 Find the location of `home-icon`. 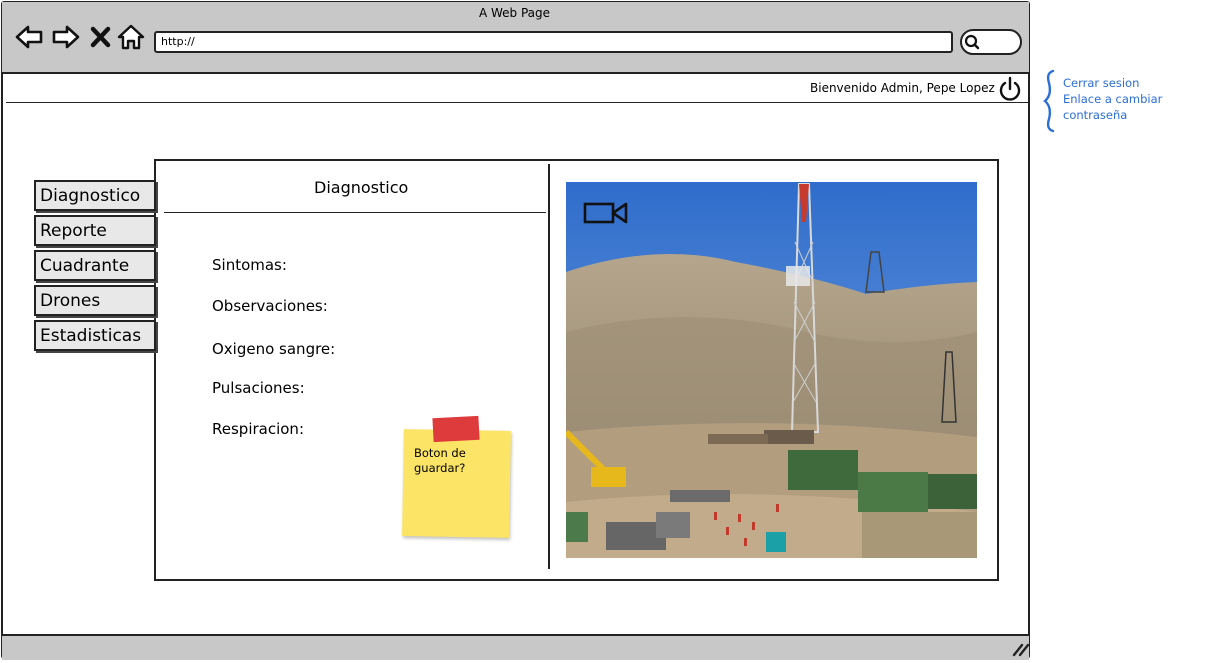

home-icon is located at coordinates (131, 37).